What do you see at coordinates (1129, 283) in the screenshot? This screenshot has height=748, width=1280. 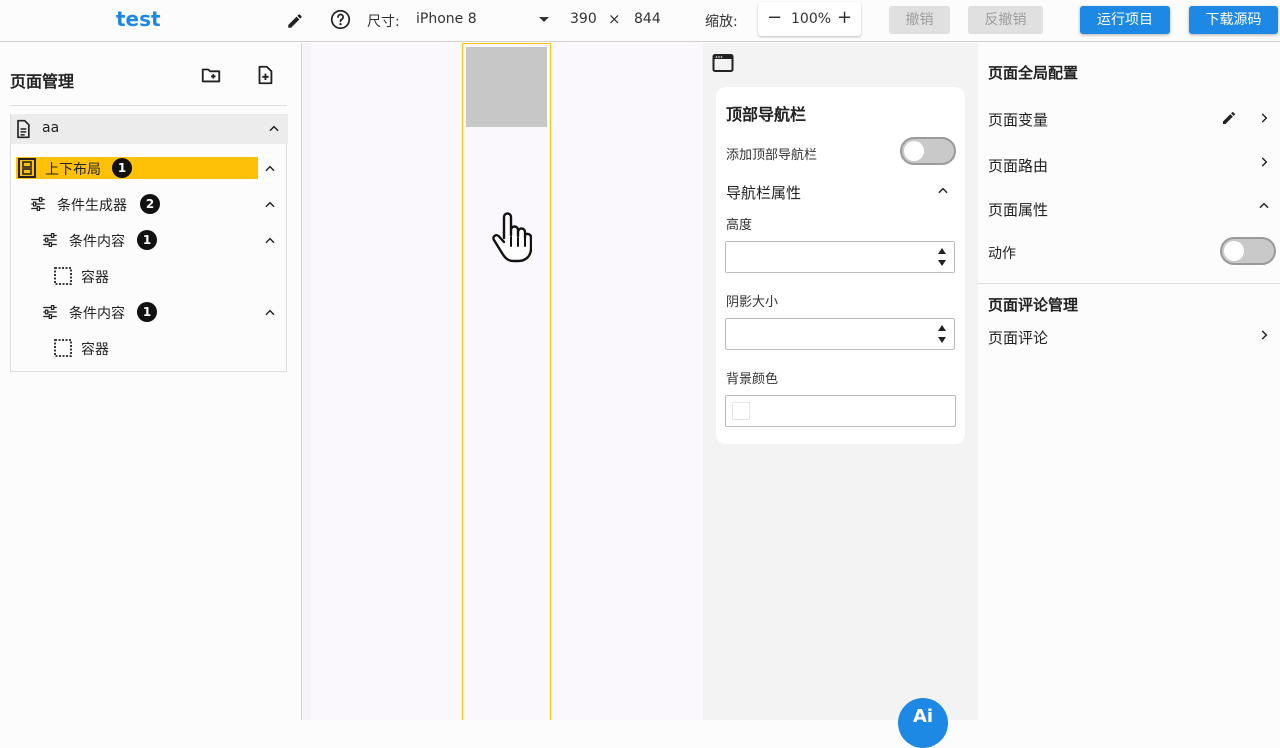 I see `section-divider` at bounding box center [1129, 283].